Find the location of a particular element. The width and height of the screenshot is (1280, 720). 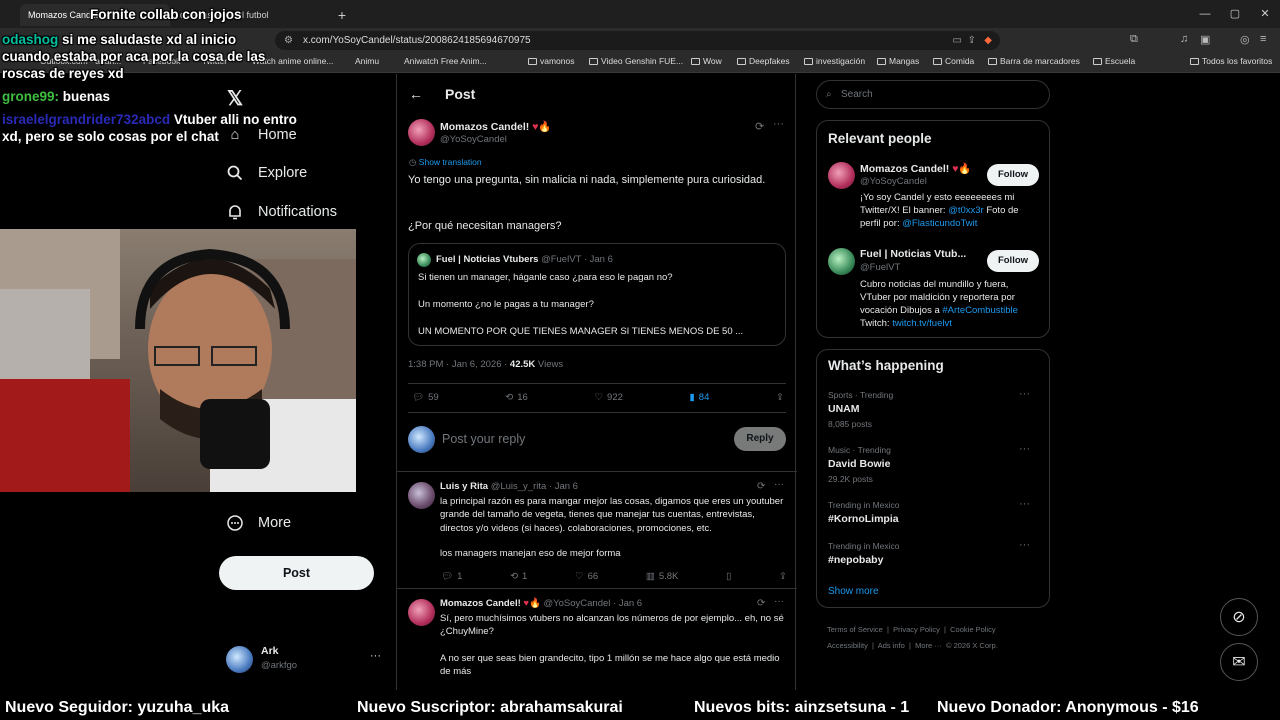

tweet-timestamp: 1:38 PM · Jan 6, 2026 · 42.5K Views is located at coordinates (485, 364).